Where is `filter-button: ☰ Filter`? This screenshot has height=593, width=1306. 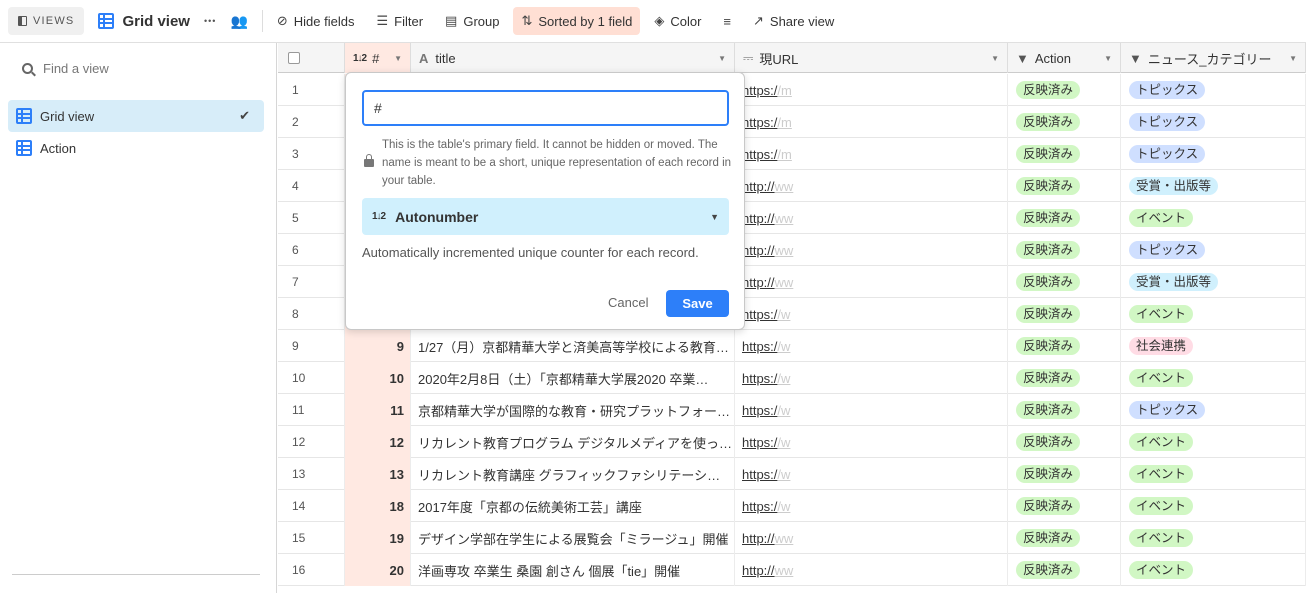 filter-button: ☰ Filter is located at coordinates (399, 21).